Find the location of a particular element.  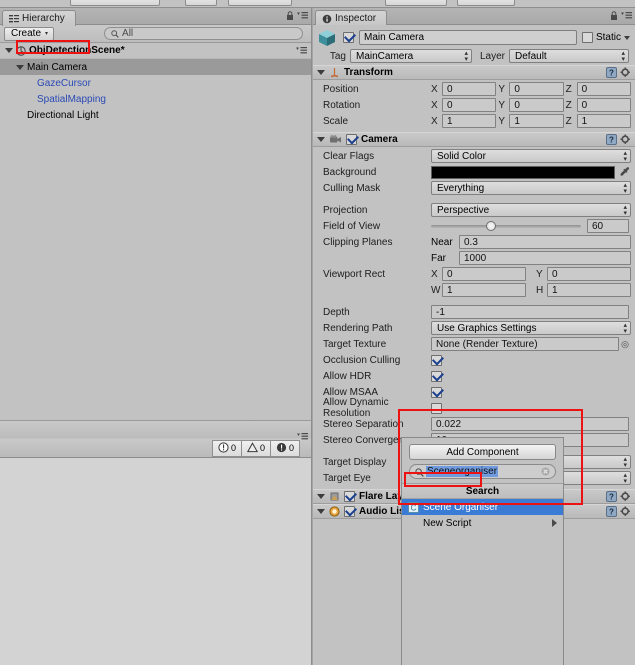

toolbar-button-handle is located at coordinates (260, 3).